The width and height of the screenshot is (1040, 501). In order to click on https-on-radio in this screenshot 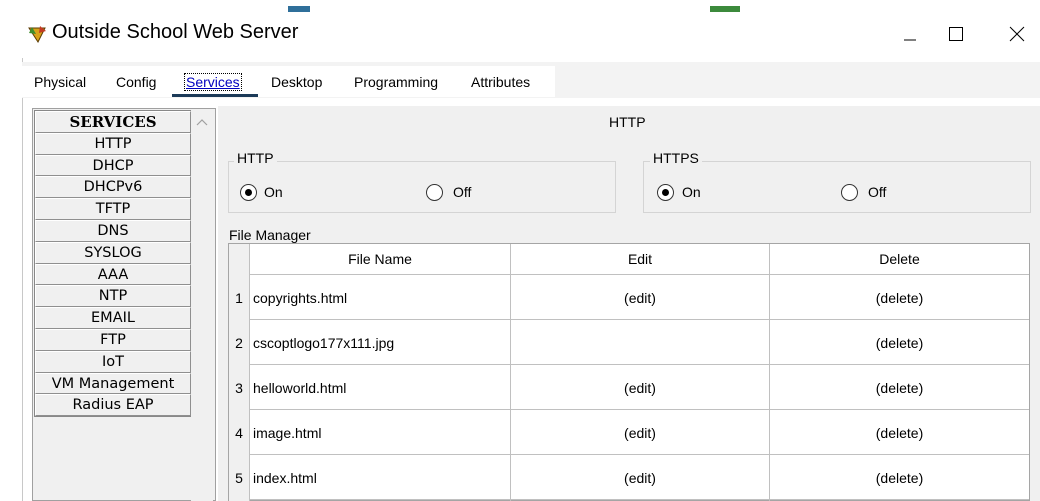, I will do `click(665, 192)`.